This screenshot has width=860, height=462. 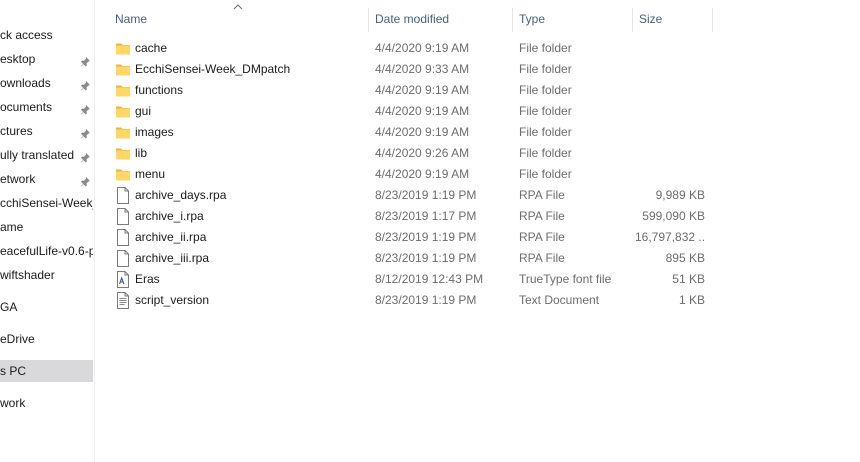 I want to click on file-name: menu, so click(x=150, y=174).